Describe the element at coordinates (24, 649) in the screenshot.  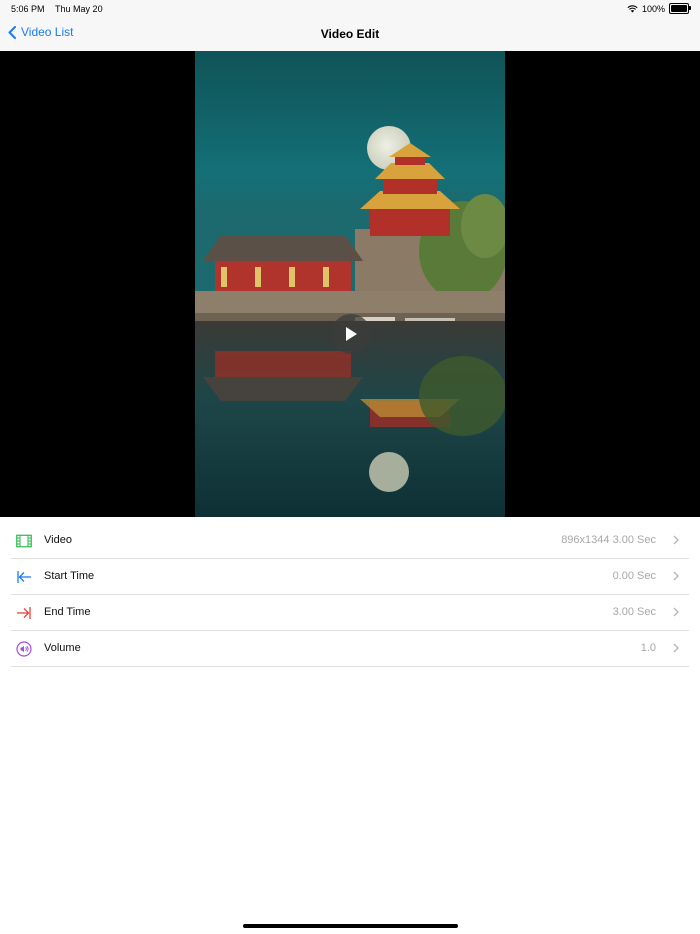
I see `speaker-icon` at that location.